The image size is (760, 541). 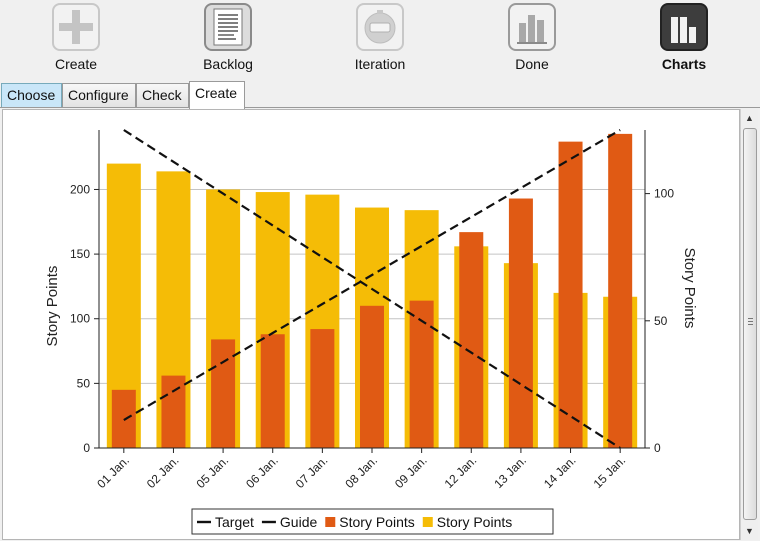 I want to click on chart-legend: Target Guide Story Points Story Points, so click(x=372, y=521).